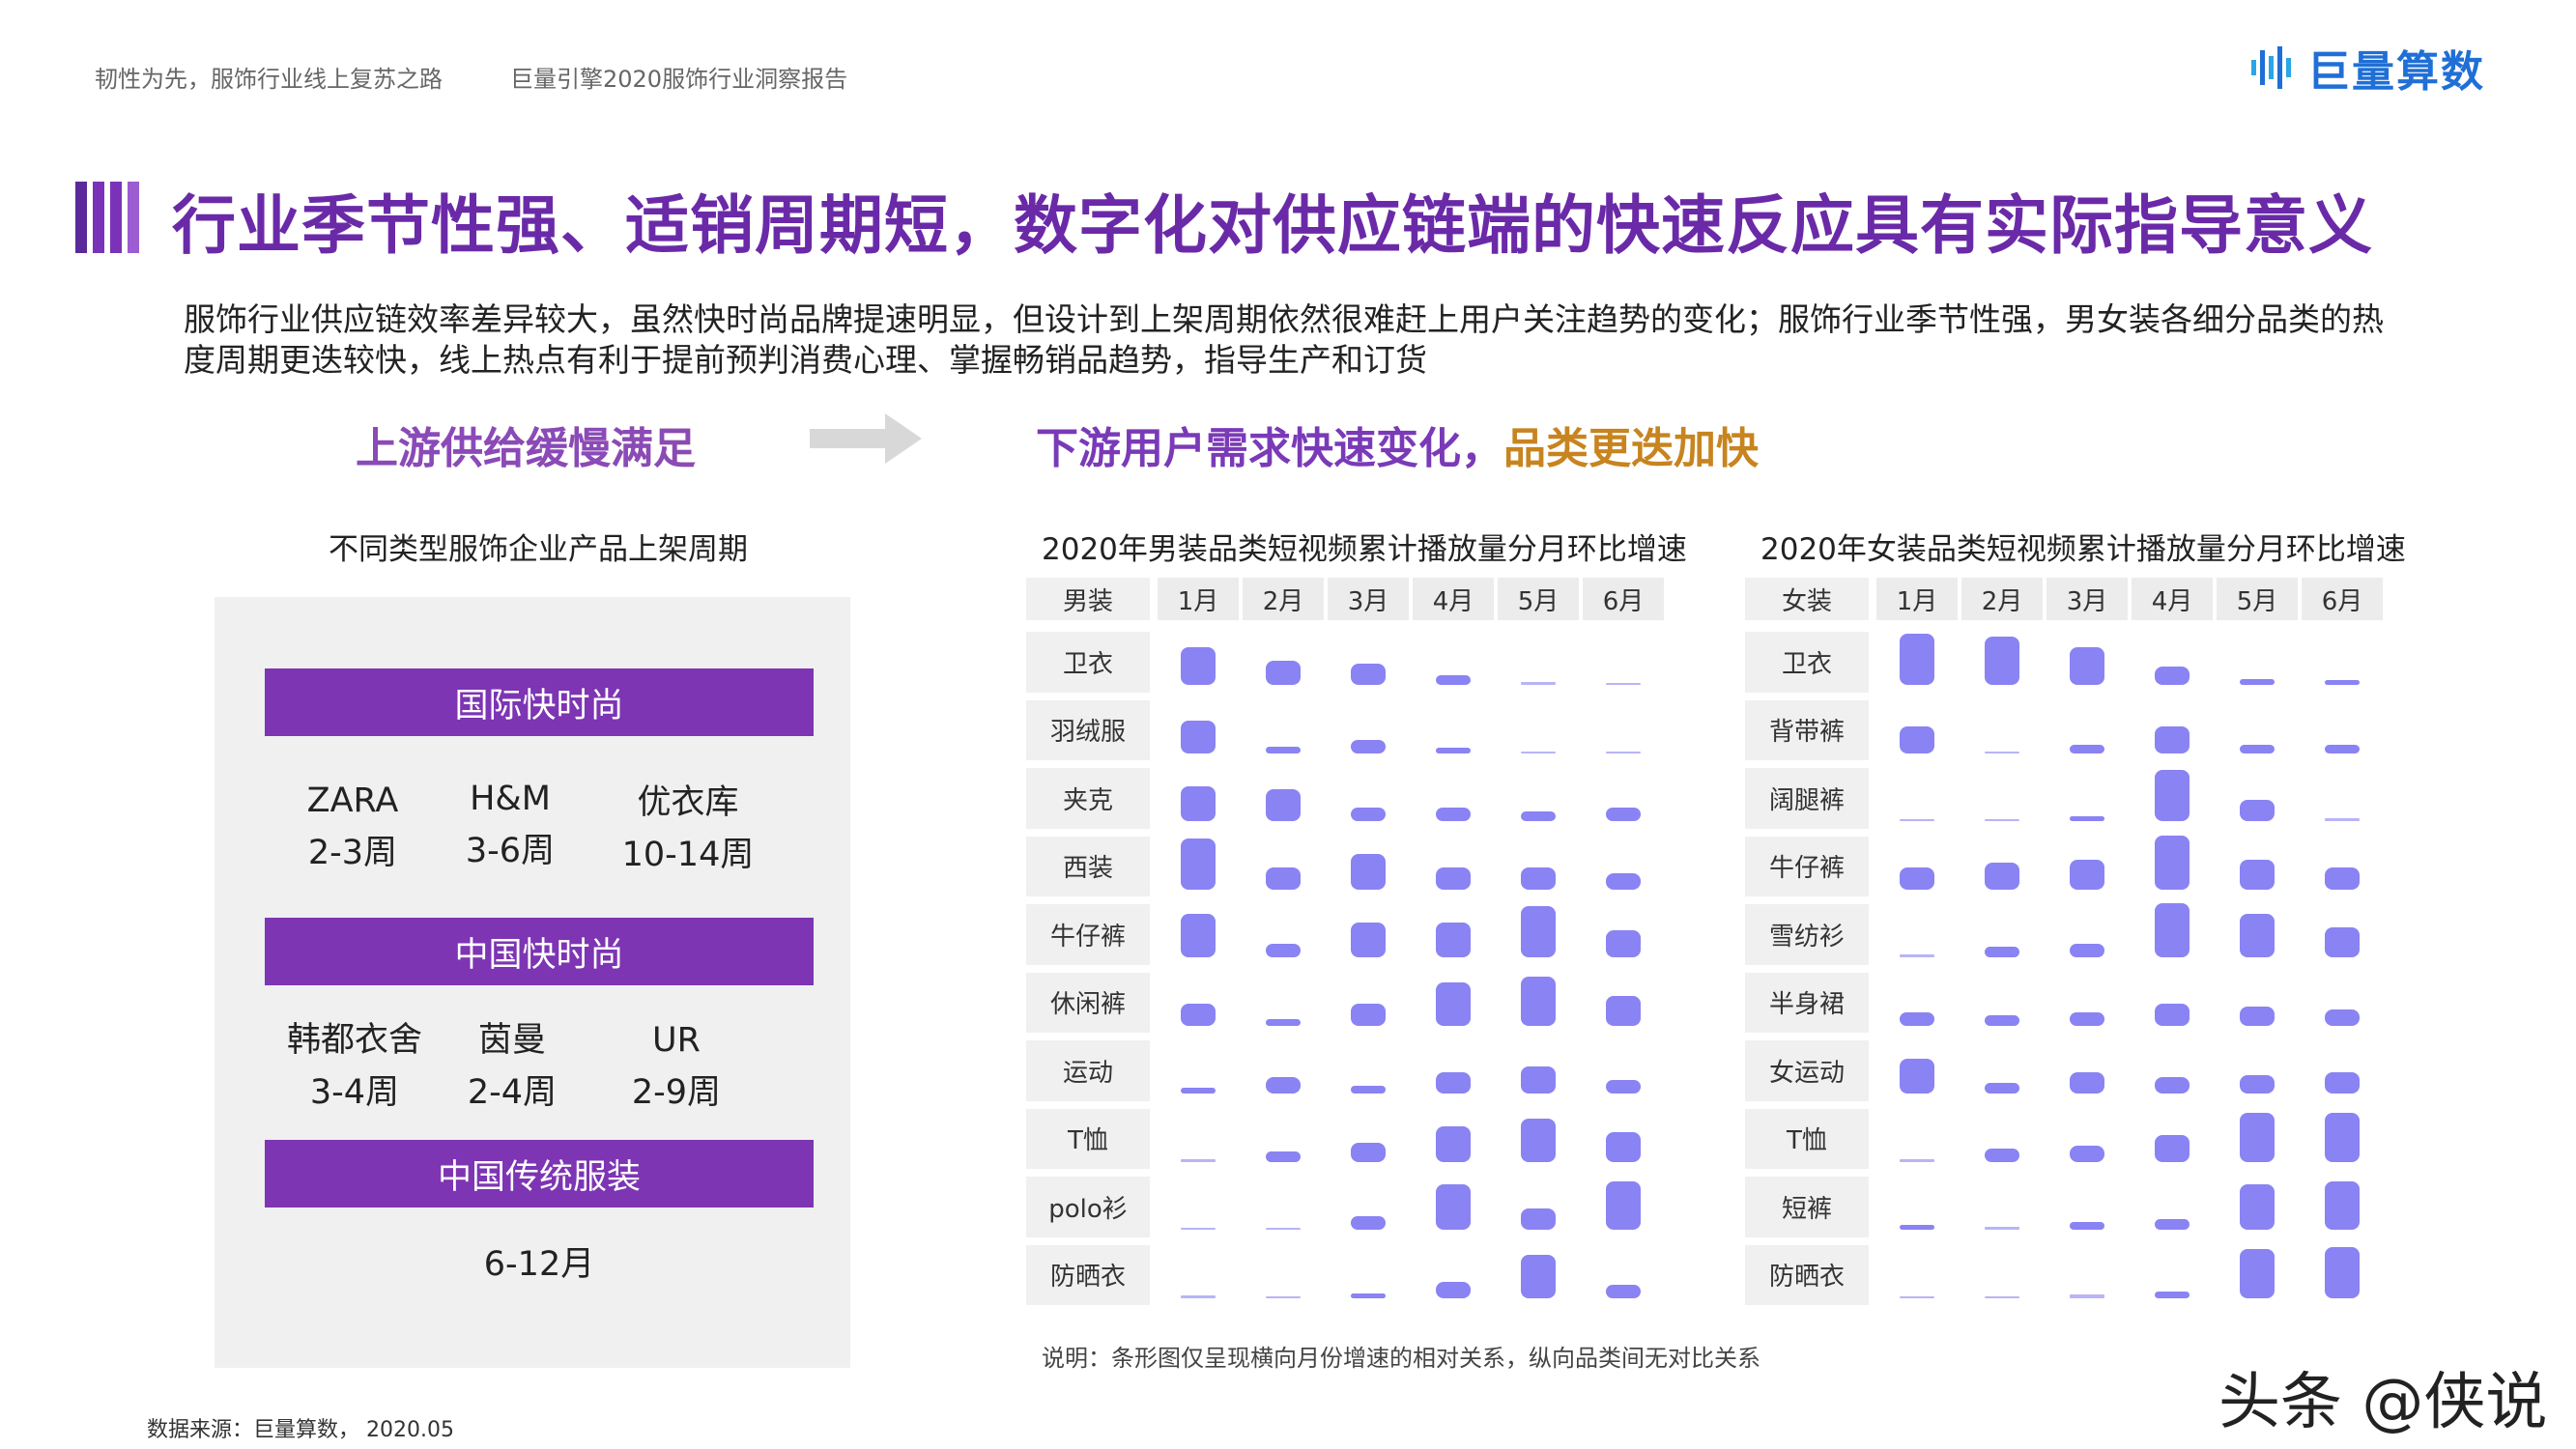 This screenshot has width=2576, height=1449. Describe the element at coordinates (113, 217) in the screenshot. I see `title-decoration` at that location.